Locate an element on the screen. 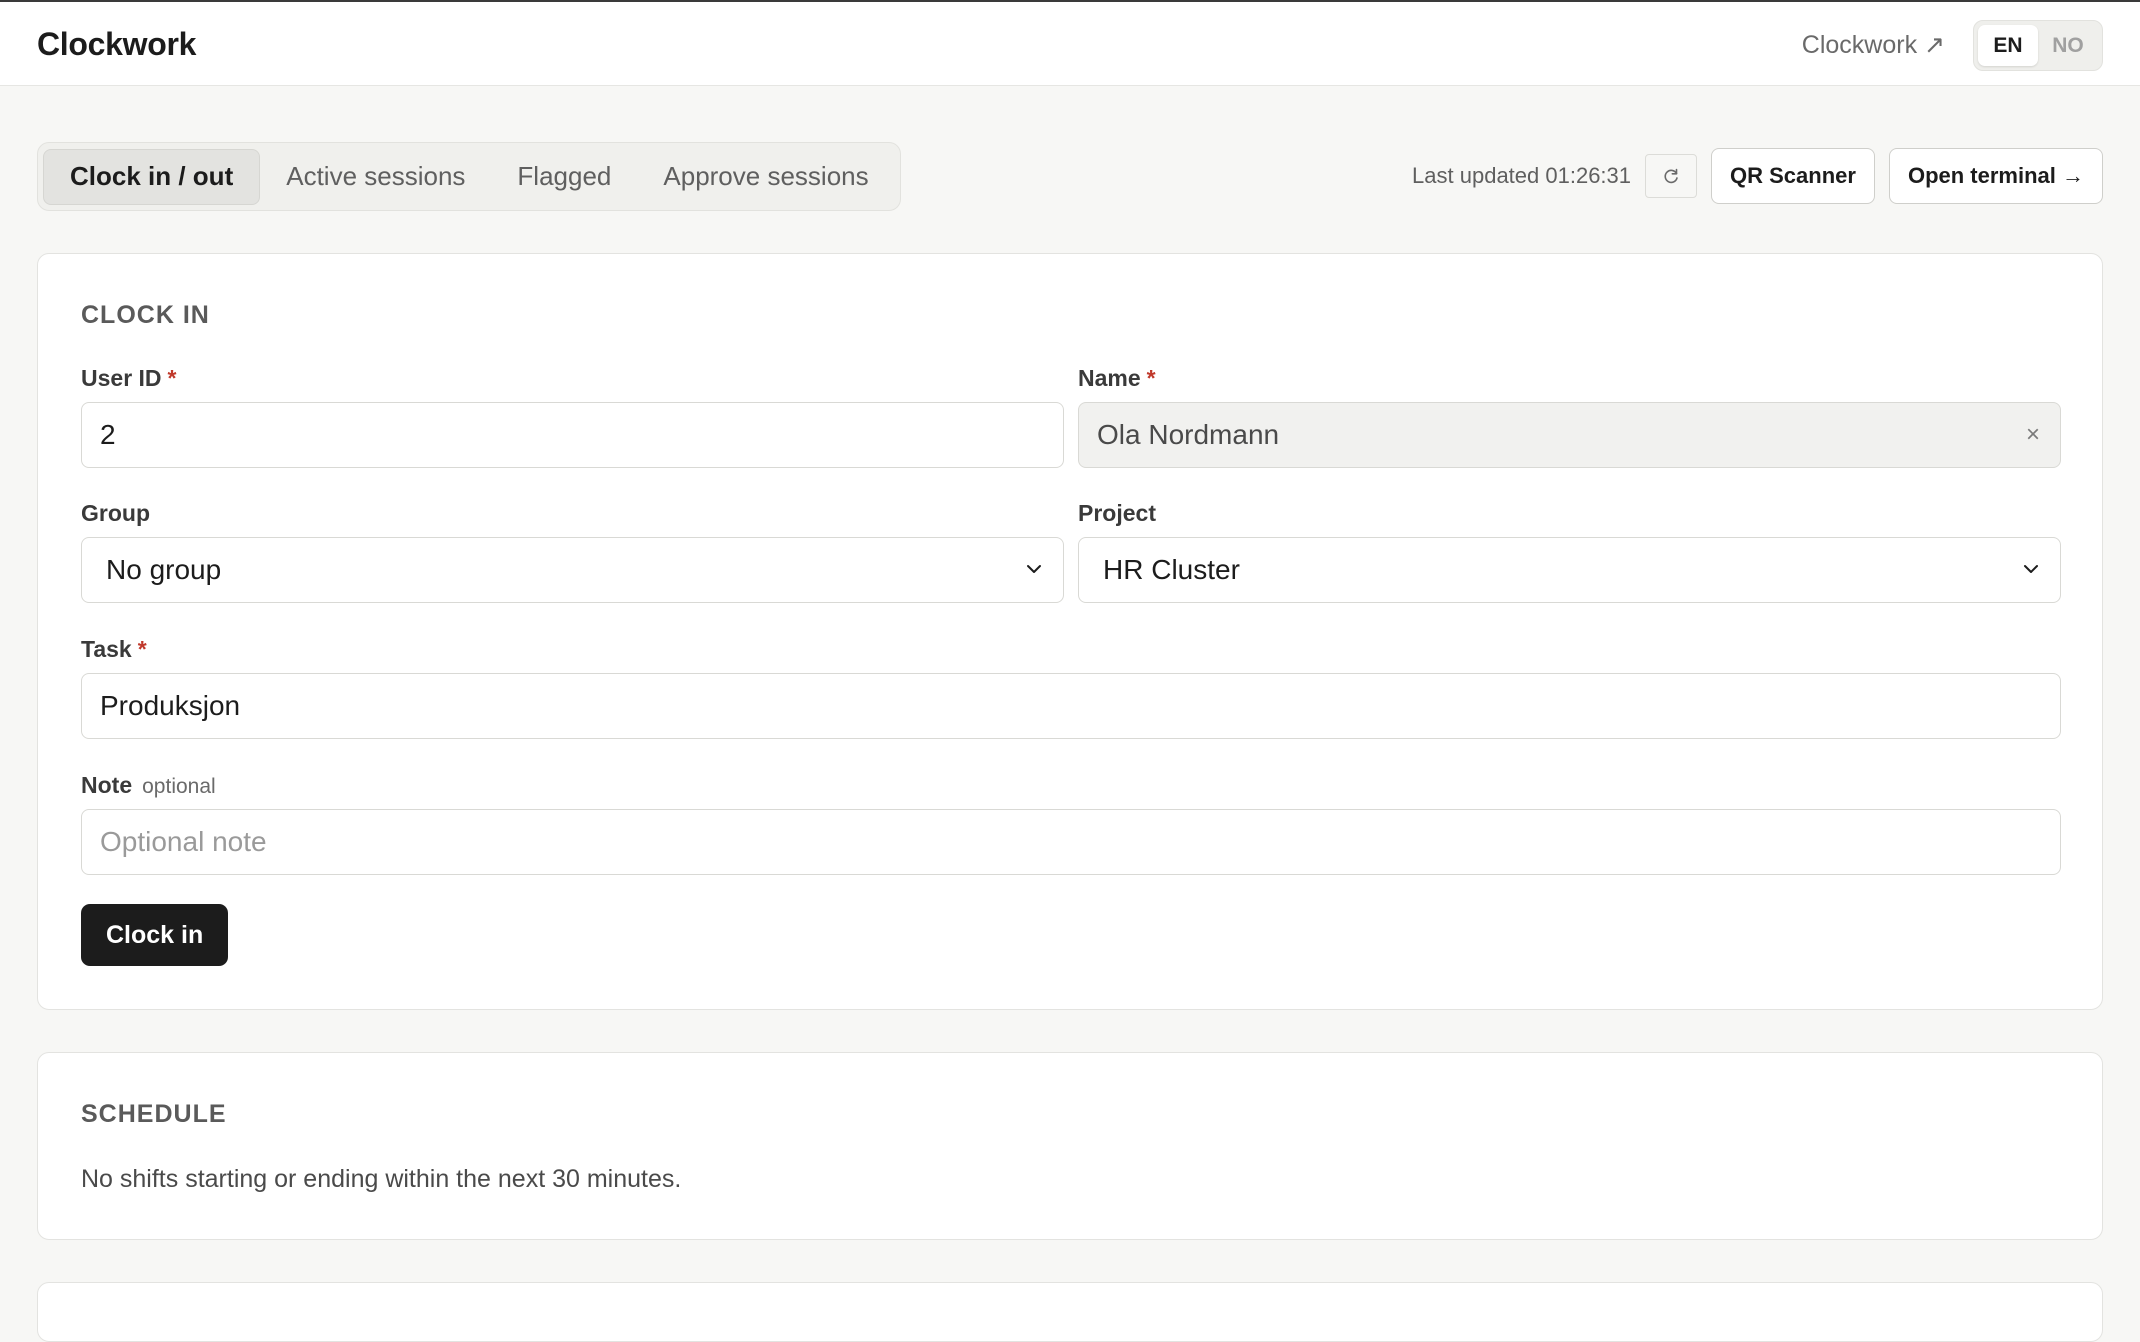  qr-scanner-button: QR Scanner is located at coordinates (1793, 176).